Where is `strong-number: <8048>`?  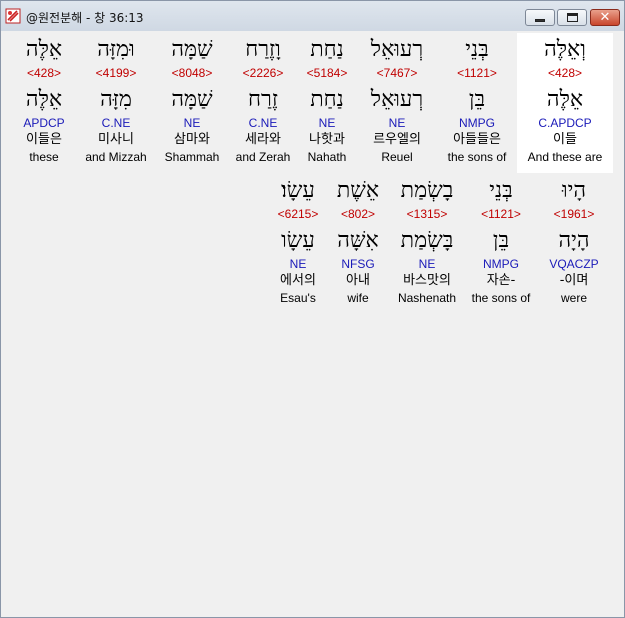
strong-number: <8048> is located at coordinates (192, 73).